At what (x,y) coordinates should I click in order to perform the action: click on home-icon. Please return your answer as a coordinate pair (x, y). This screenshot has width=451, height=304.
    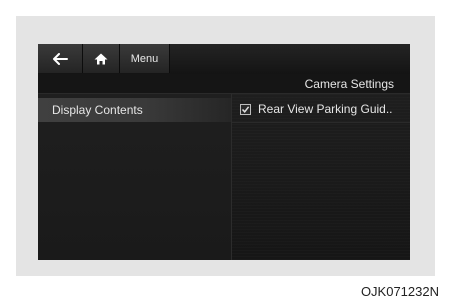
    Looking at the image, I should click on (101, 59).